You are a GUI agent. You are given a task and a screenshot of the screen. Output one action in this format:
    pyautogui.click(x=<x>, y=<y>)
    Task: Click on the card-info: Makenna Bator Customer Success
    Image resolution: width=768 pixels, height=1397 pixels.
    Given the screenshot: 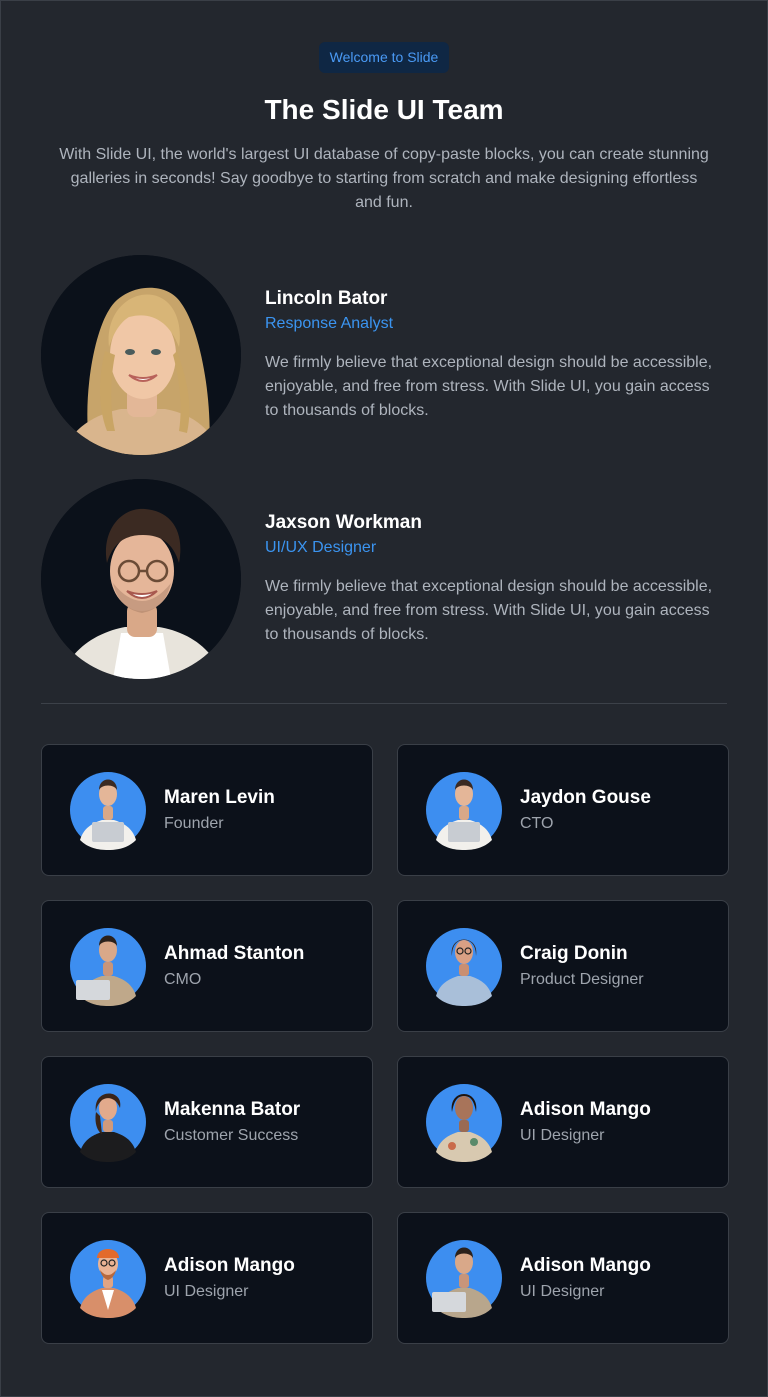 What is the action you would take?
    pyautogui.click(x=232, y=1122)
    